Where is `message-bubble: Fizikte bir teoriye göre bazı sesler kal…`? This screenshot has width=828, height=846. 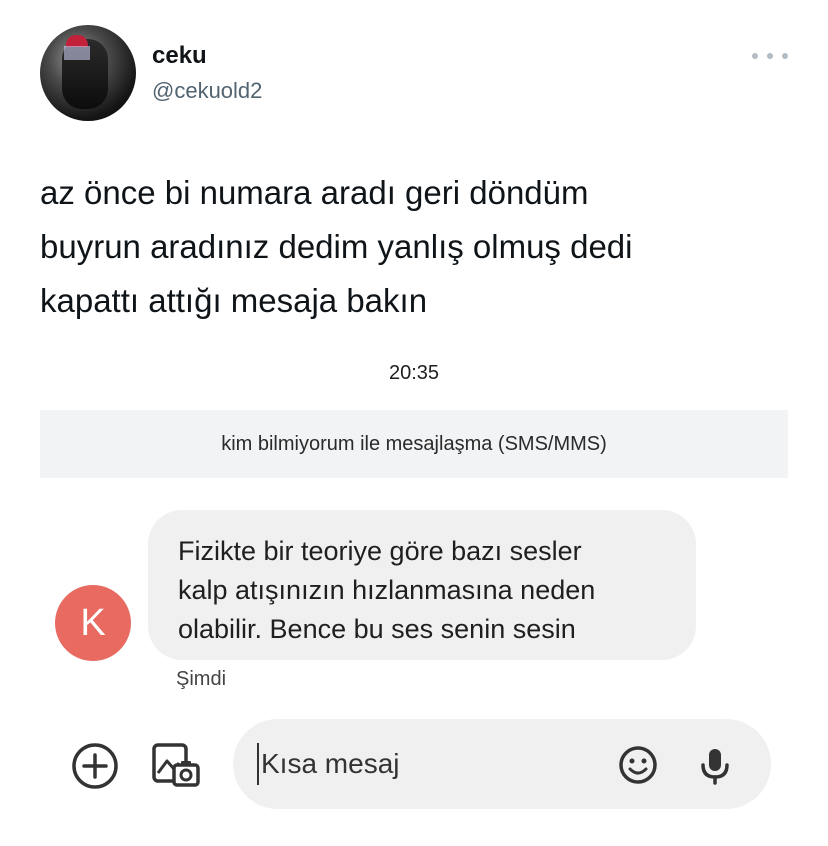
message-bubble: Fizikte bir teoriye göre bazı sesler kal… is located at coordinates (422, 585).